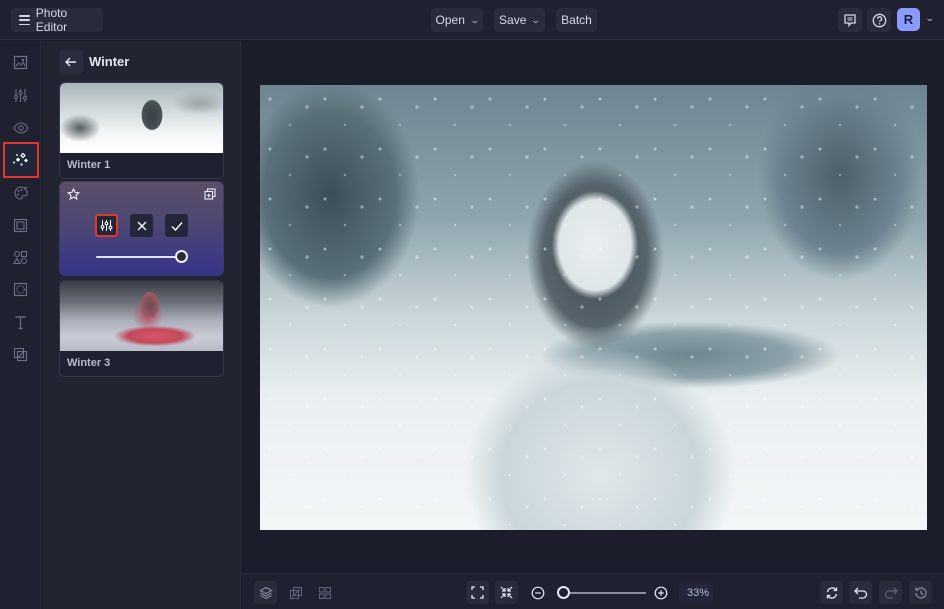 Image resolution: width=944 pixels, height=609 pixels. Describe the element at coordinates (89, 363) in the screenshot. I see `effect-label: Winter 3` at that location.